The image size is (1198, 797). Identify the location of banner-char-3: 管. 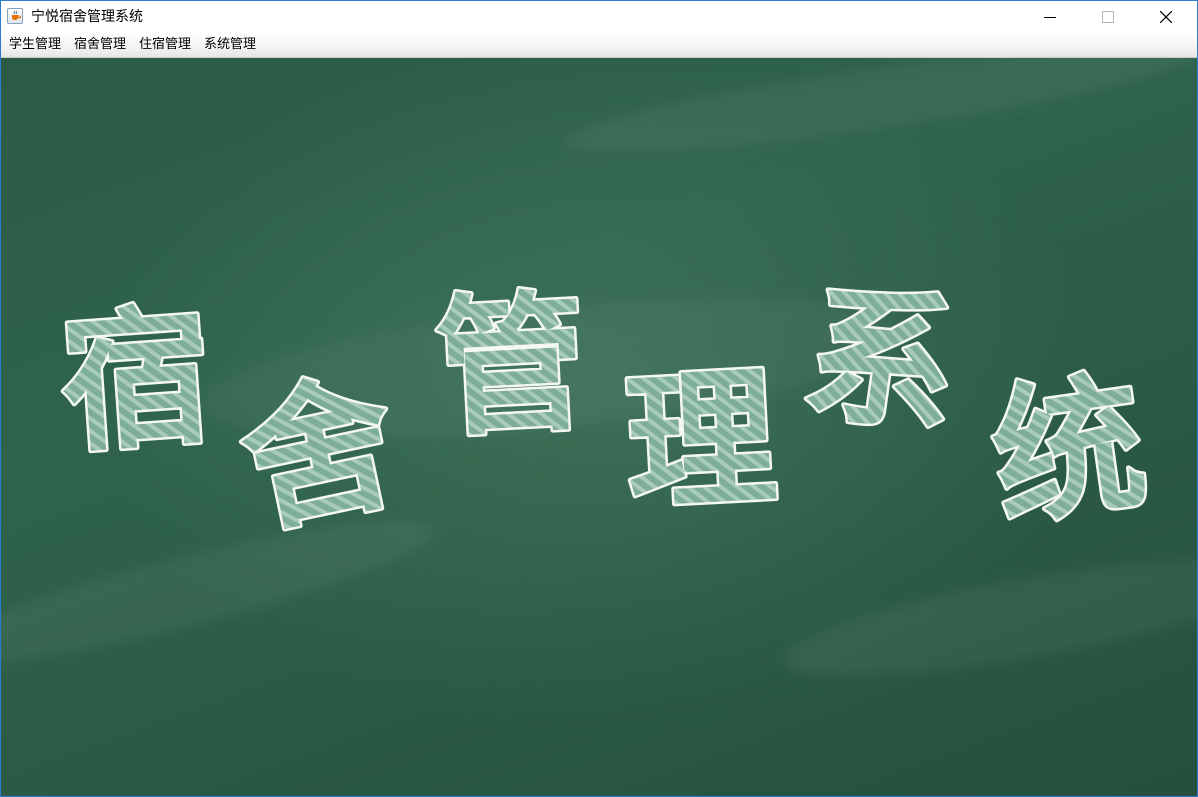
(511, 367).